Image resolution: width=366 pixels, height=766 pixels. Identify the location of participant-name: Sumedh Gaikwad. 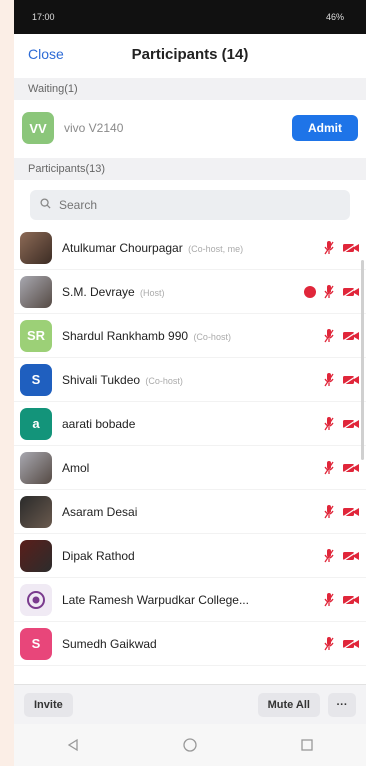
(190, 644).